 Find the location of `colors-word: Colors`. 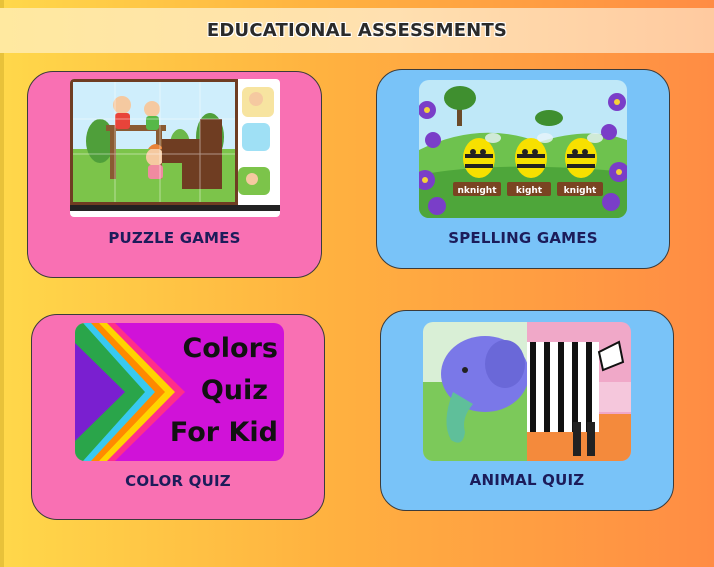

colors-word: Colors is located at coordinates (230, 348).